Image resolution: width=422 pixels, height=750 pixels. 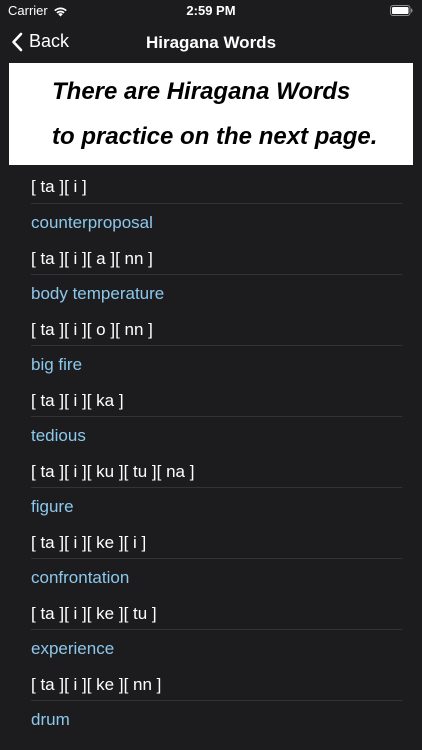 I want to click on word-kana: [ ta ][ i ][ ke ][ i ], so click(x=89, y=542).